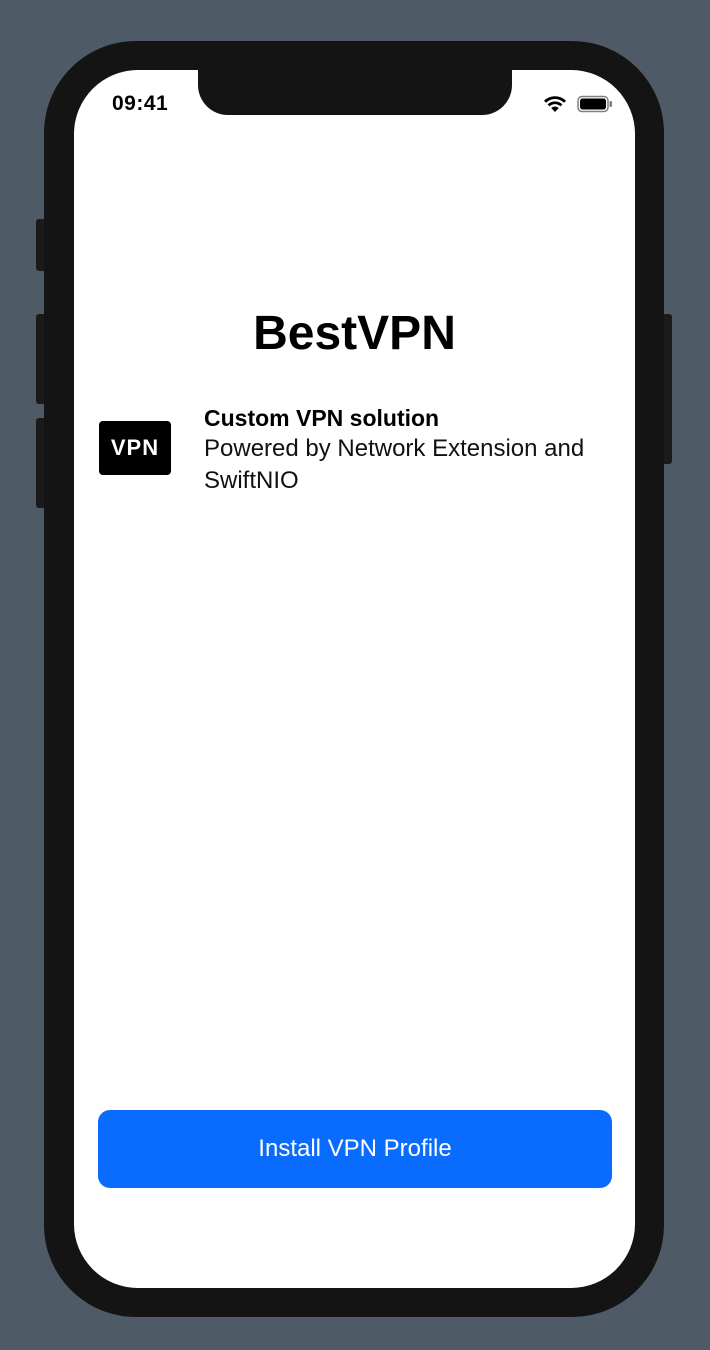  I want to click on status-time: 09:41, so click(140, 103).